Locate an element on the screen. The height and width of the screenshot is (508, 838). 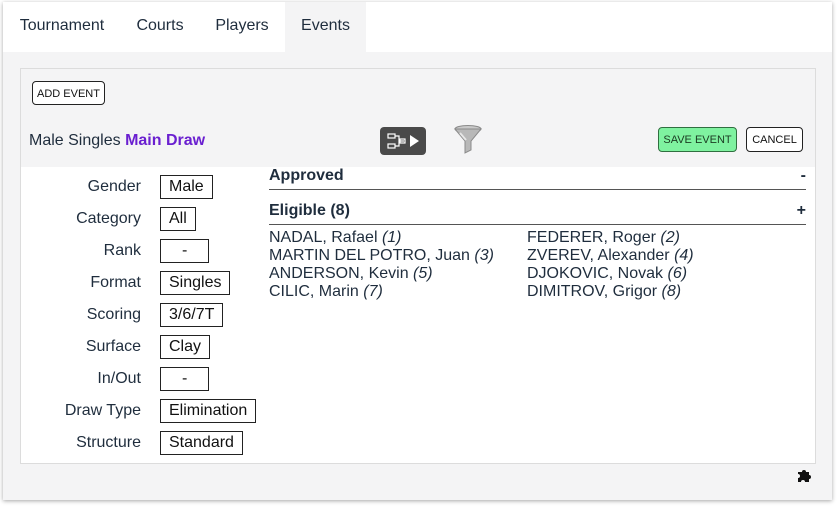
cancel-button: CANCEL is located at coordinates (774, 139).